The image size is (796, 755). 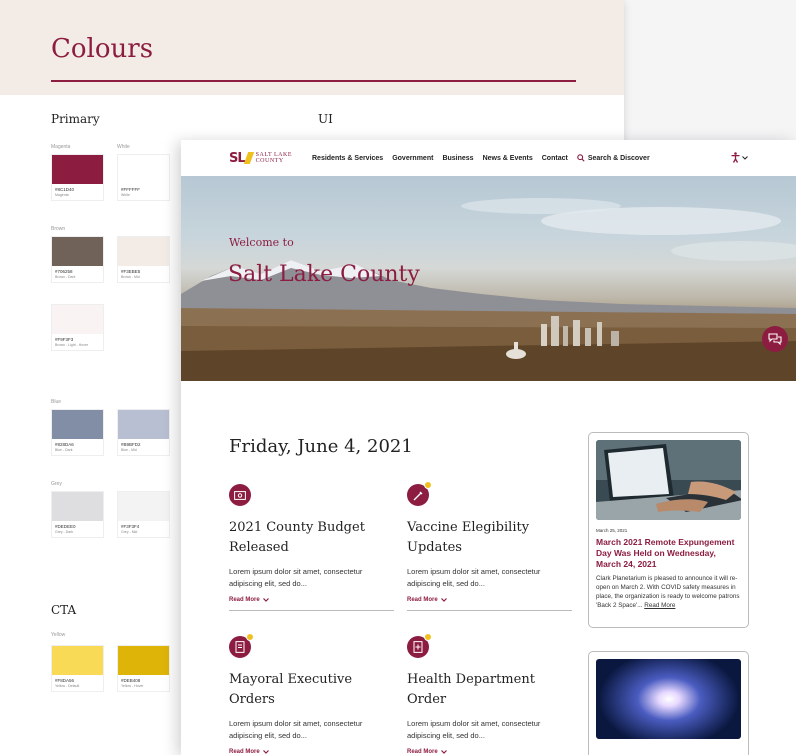 What do you see at coordinates (412, 158) in the screenshot?
I see `nav-government: Government` at bounding box center [412, 158].